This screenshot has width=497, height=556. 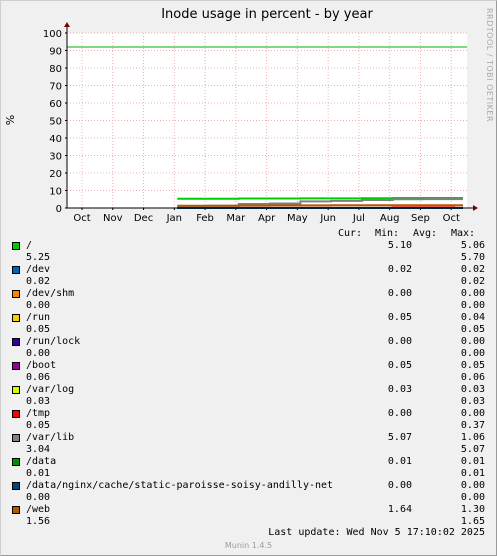 I want to click on legend-avg-value: 0.02, so click(x=38, y=281).